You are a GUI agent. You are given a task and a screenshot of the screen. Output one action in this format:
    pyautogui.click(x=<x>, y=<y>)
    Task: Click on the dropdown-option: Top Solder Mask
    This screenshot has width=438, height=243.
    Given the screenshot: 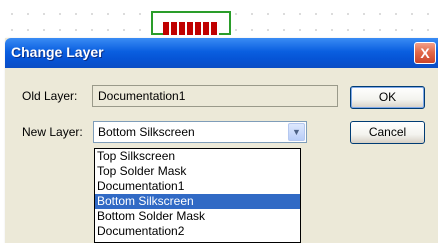 What is the action you would take?
    pyautogui.click(x=197, y=171)
    